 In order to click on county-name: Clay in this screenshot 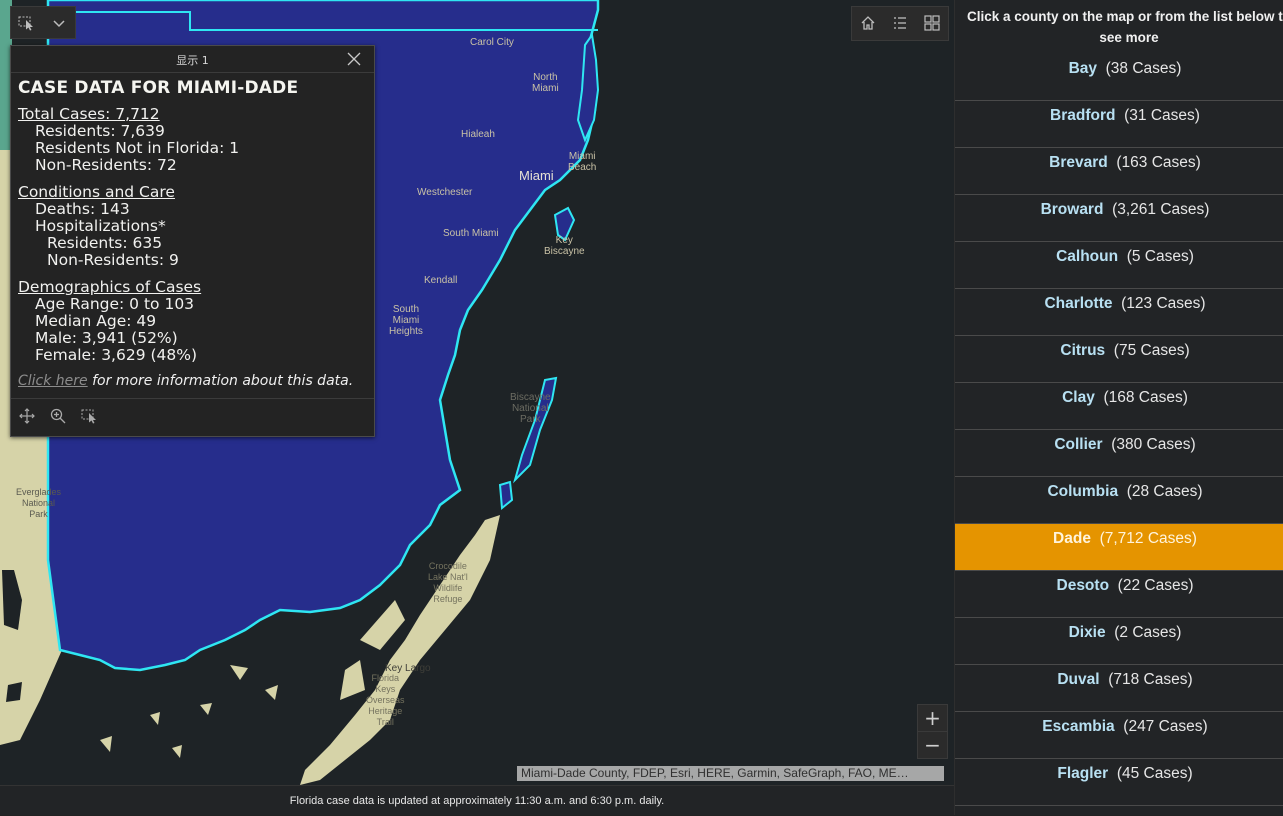, I will do `click(1078, 397)`.